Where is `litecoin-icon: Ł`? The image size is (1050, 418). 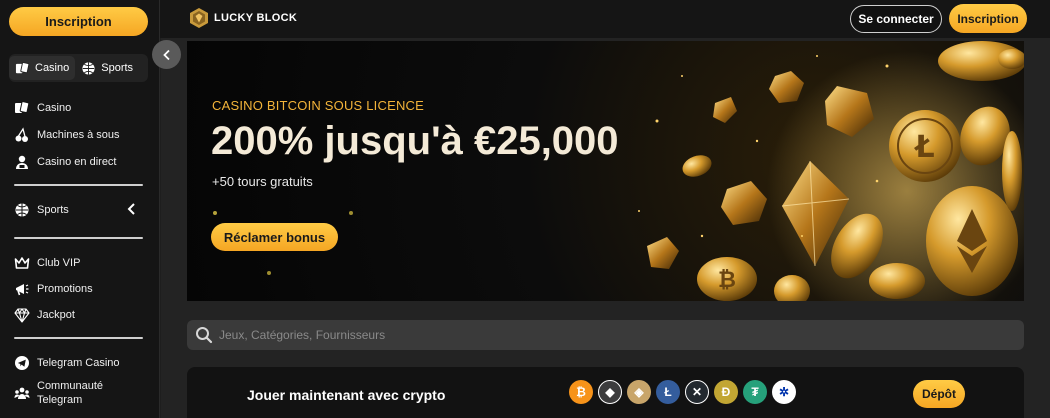
litecoin-icon: Ł is located at coordinates (668, 392).